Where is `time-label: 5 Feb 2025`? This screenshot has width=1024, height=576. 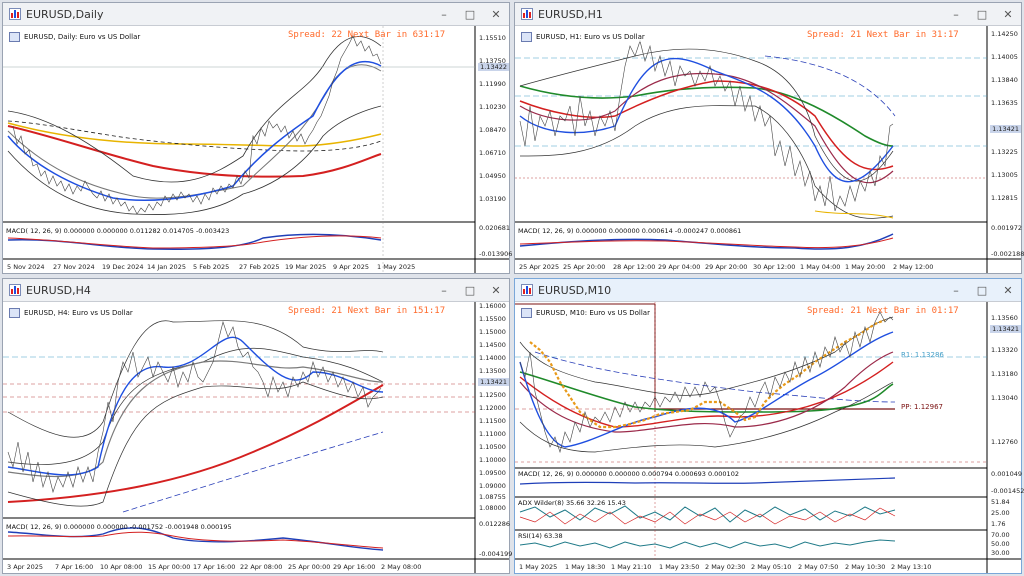 time-label: 5 Feb 2025 is located at coordinates (211, 267).